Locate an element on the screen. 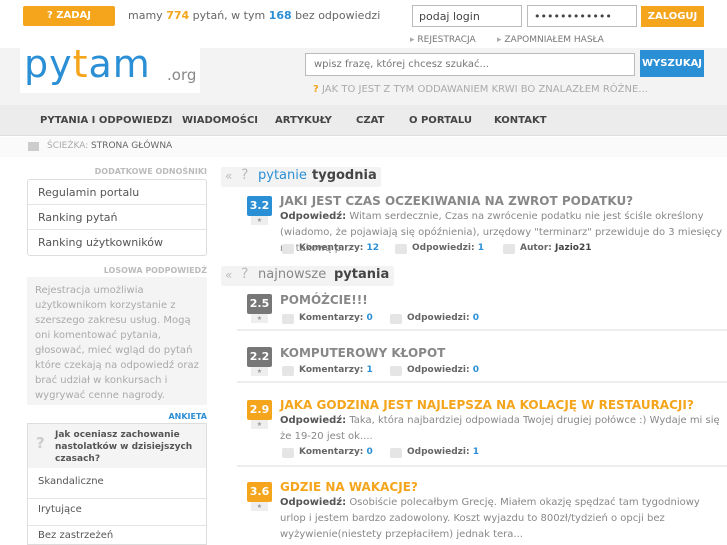 This screenshot has width=727, height=545. ask-question-button: ? ZADAJ PYTANIE is located at coordinates (69, 23).